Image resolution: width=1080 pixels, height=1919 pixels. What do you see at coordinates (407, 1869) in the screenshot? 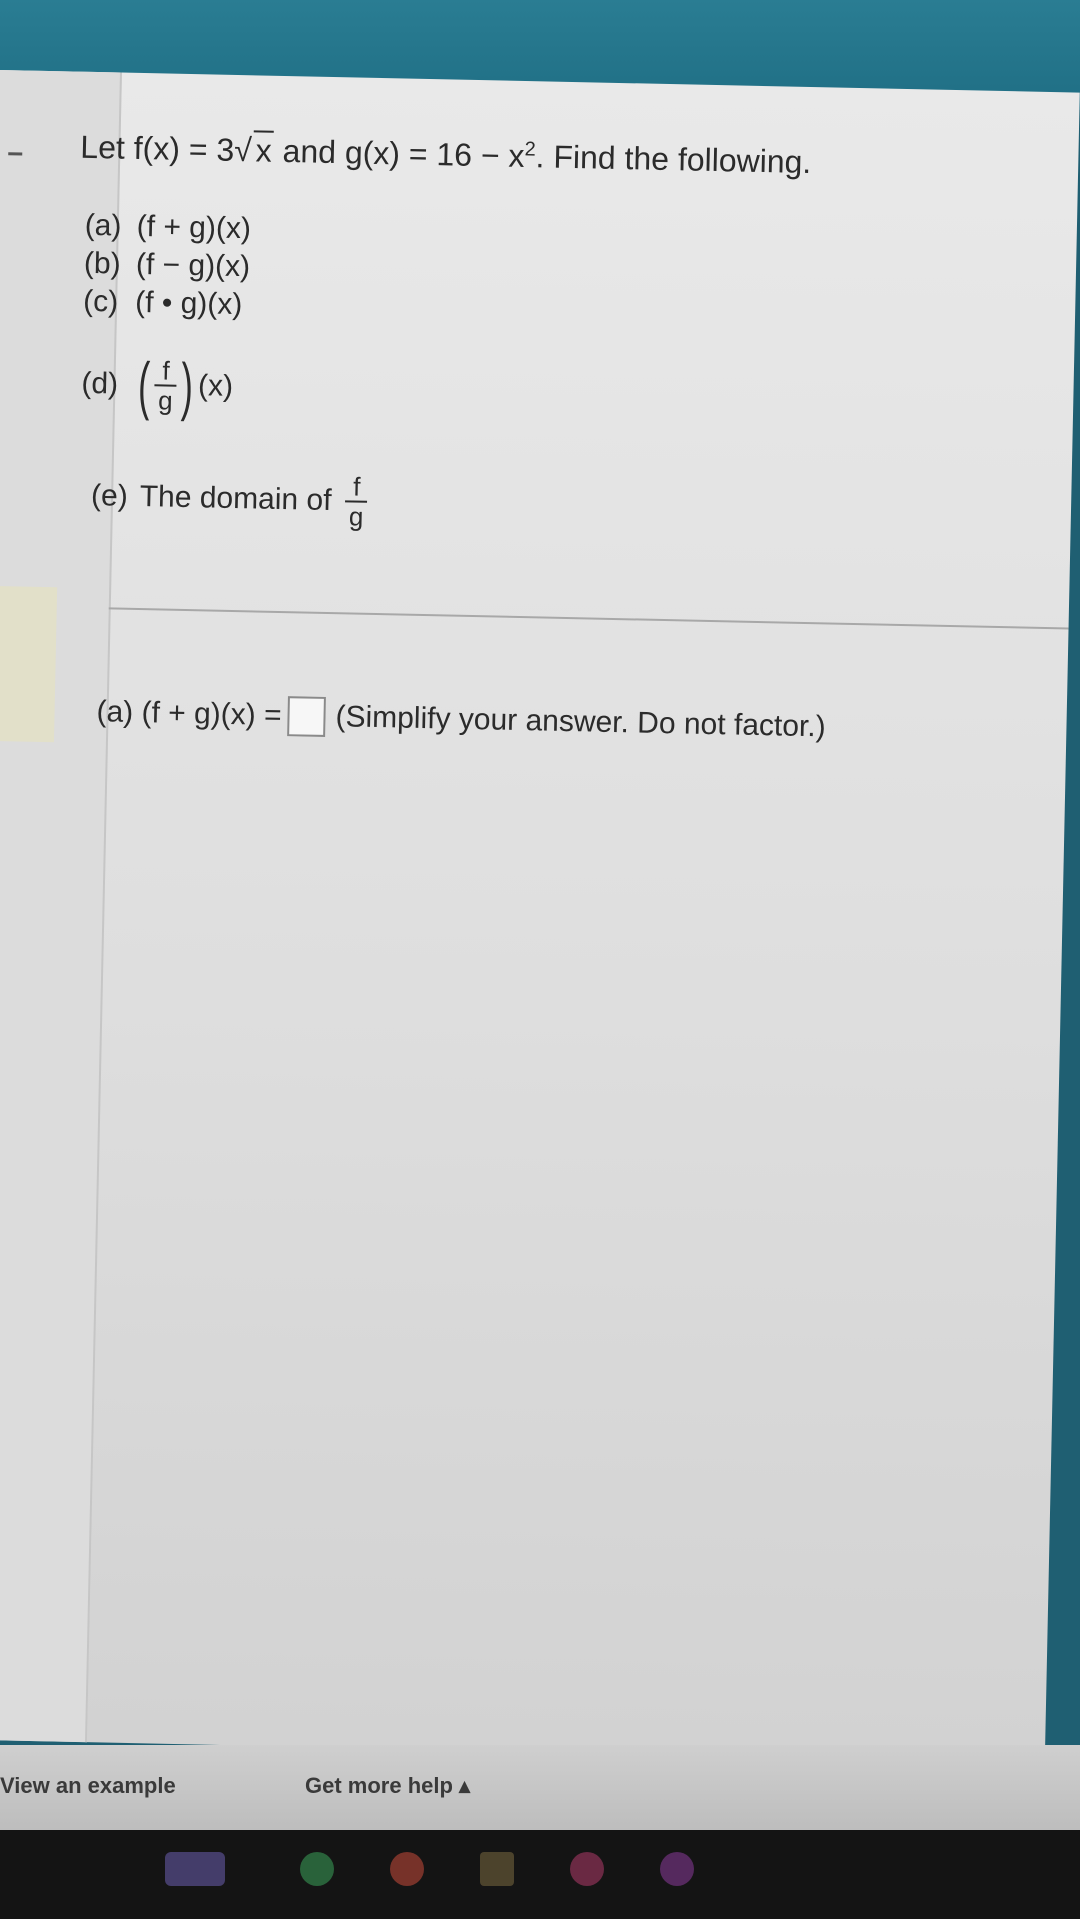
I see `browser-icon` at bounding box center [407, 1869].